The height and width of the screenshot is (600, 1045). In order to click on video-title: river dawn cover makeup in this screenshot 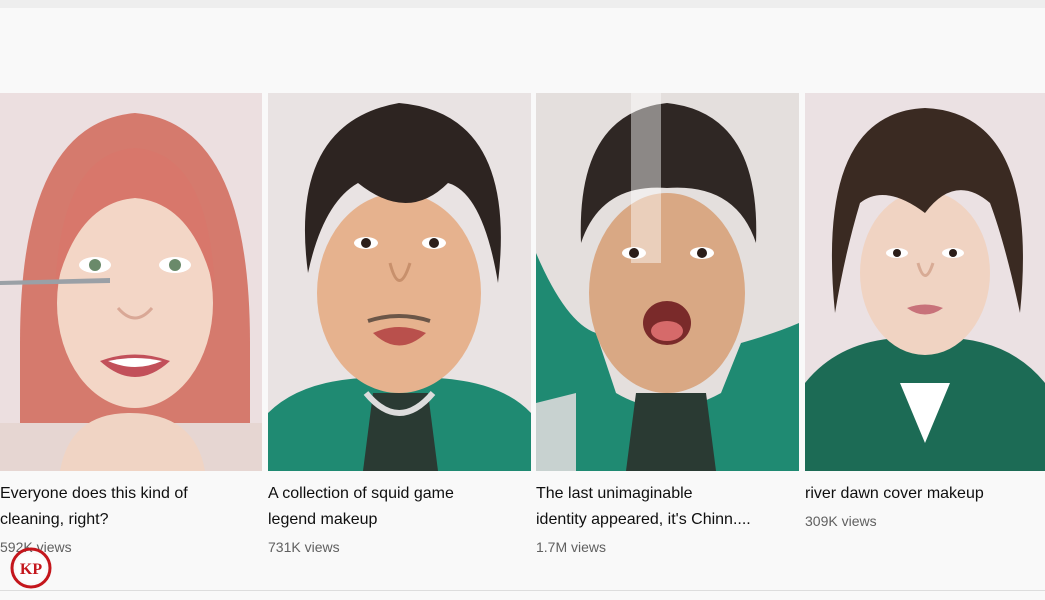, I will do `click(925, 494)`.